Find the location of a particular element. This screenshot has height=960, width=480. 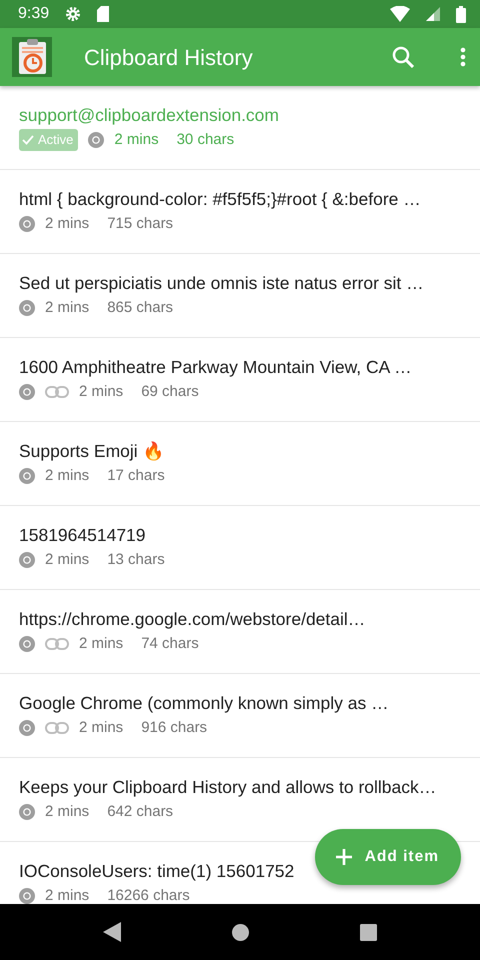

history-item: https://chrome.google.com/webstore/detail… 2 mins 74 chars is located at coordinates (240, 632).